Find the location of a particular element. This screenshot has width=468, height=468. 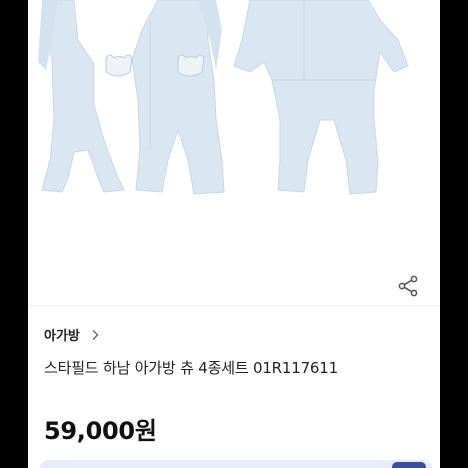

bottom-action-bar is located at coordinates (236, 464).